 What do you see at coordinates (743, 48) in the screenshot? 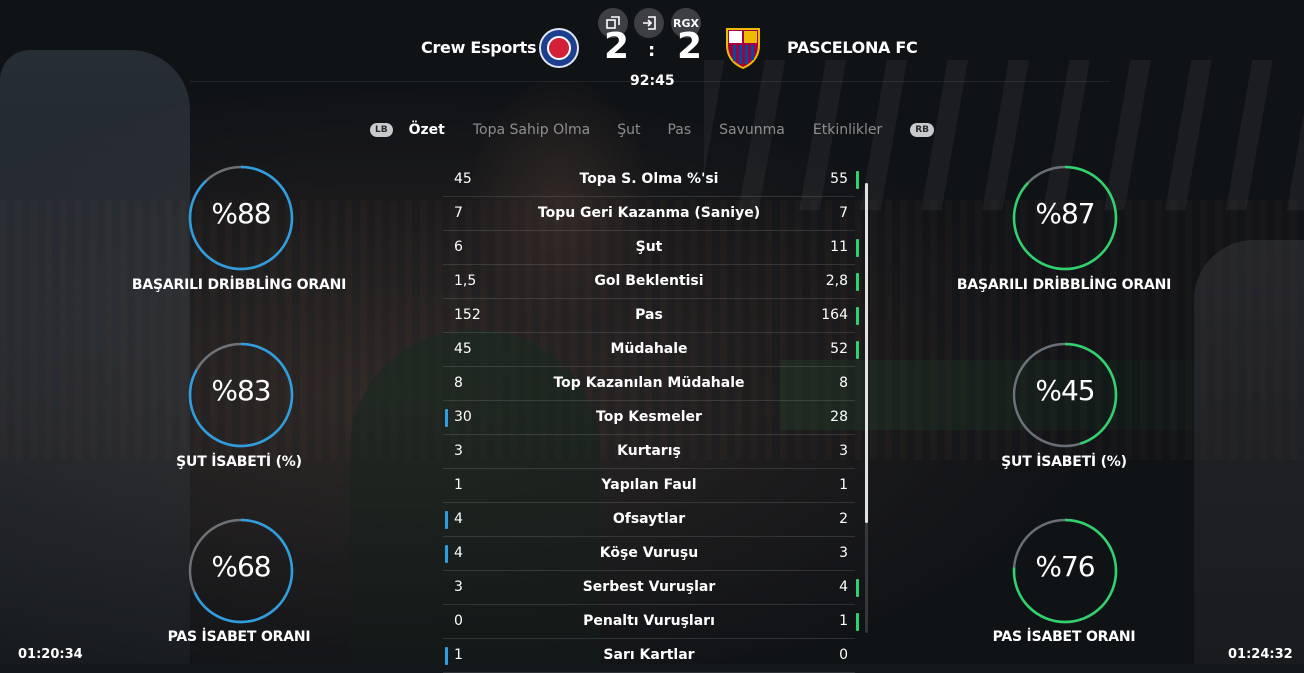
I see `away-crest` at bounding box center [743, 48].